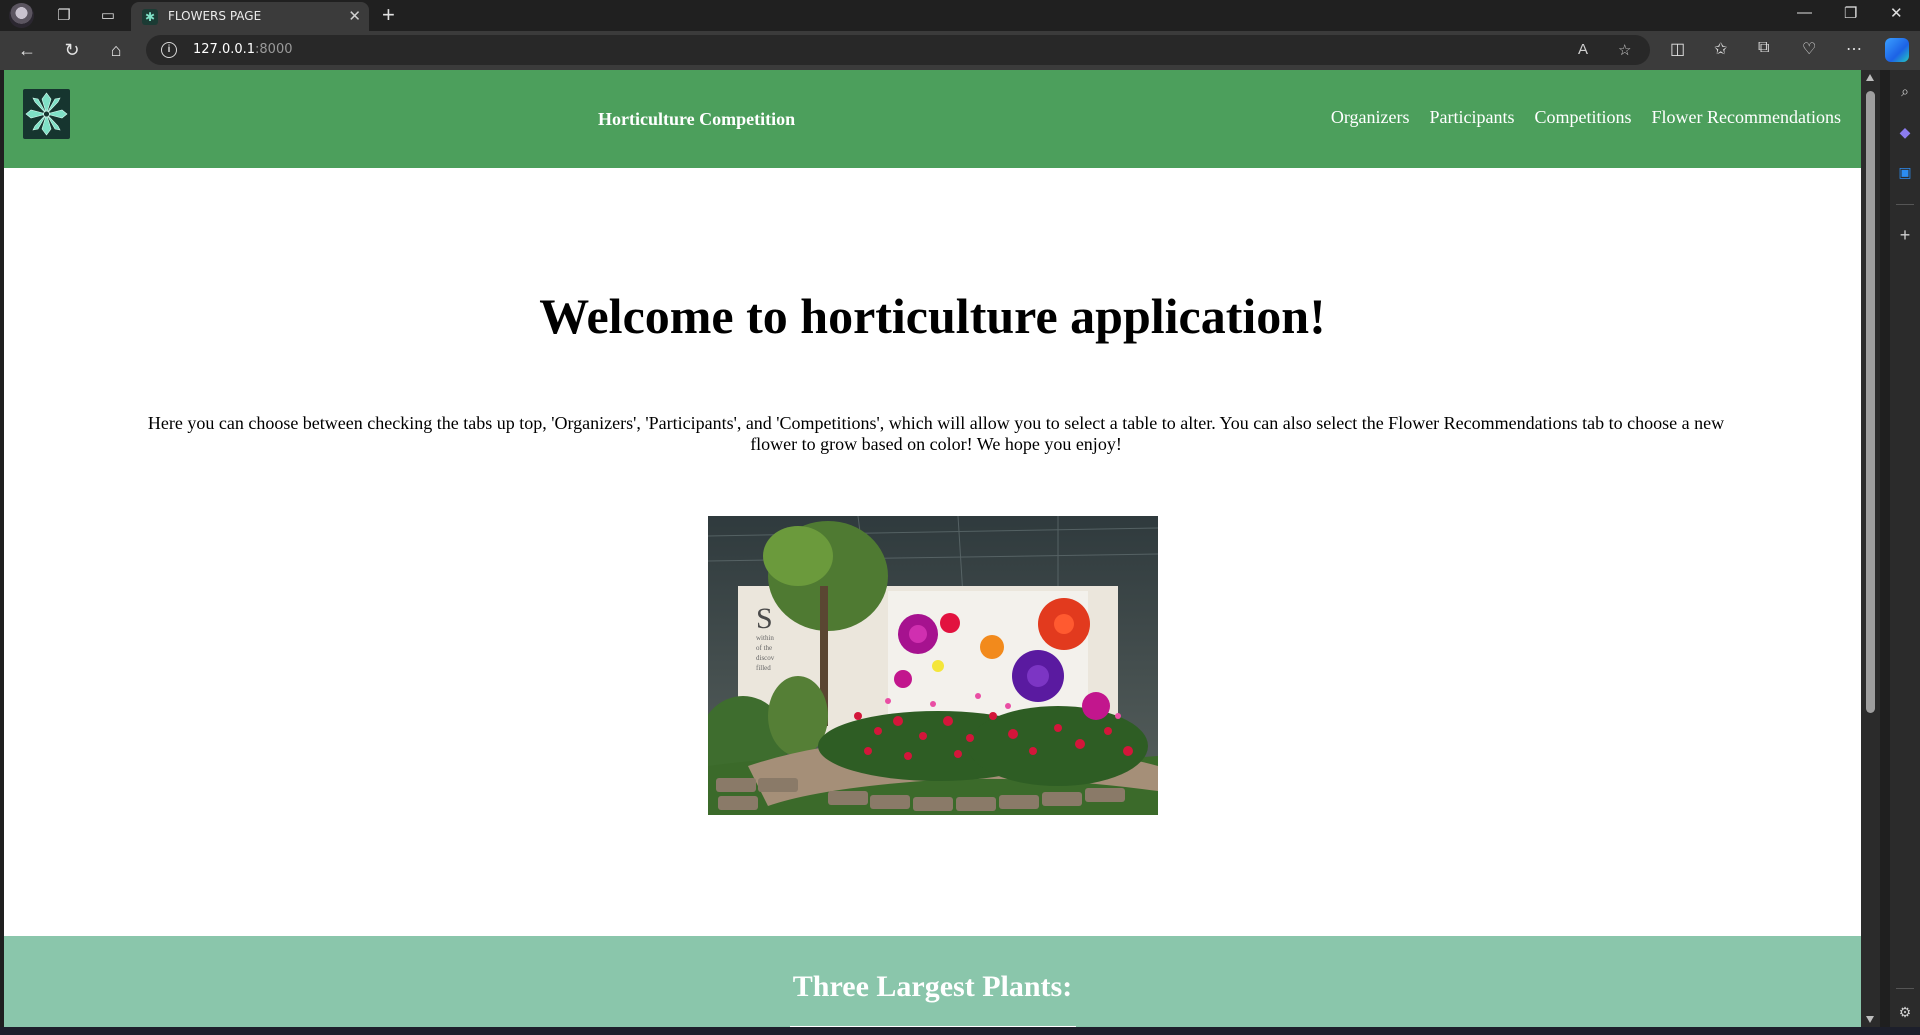  What do you see at coordinates (764, 618) in the screenshot?
I see `svg-text: S` at bounding box center [764, 618].